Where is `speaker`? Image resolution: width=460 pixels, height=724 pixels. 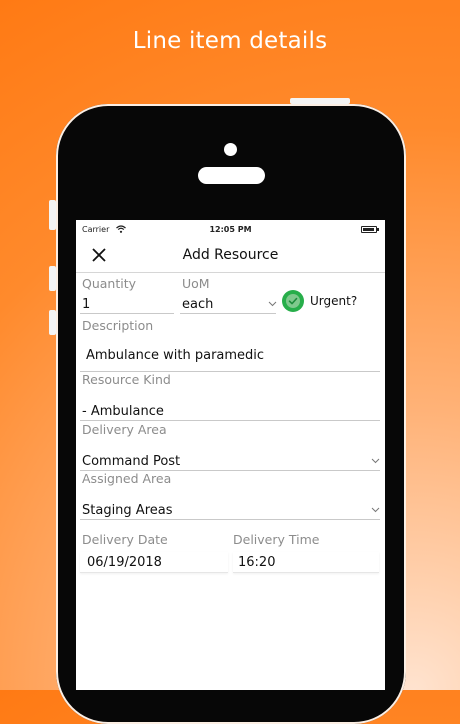 speaker is located at coordinates (231, 175).